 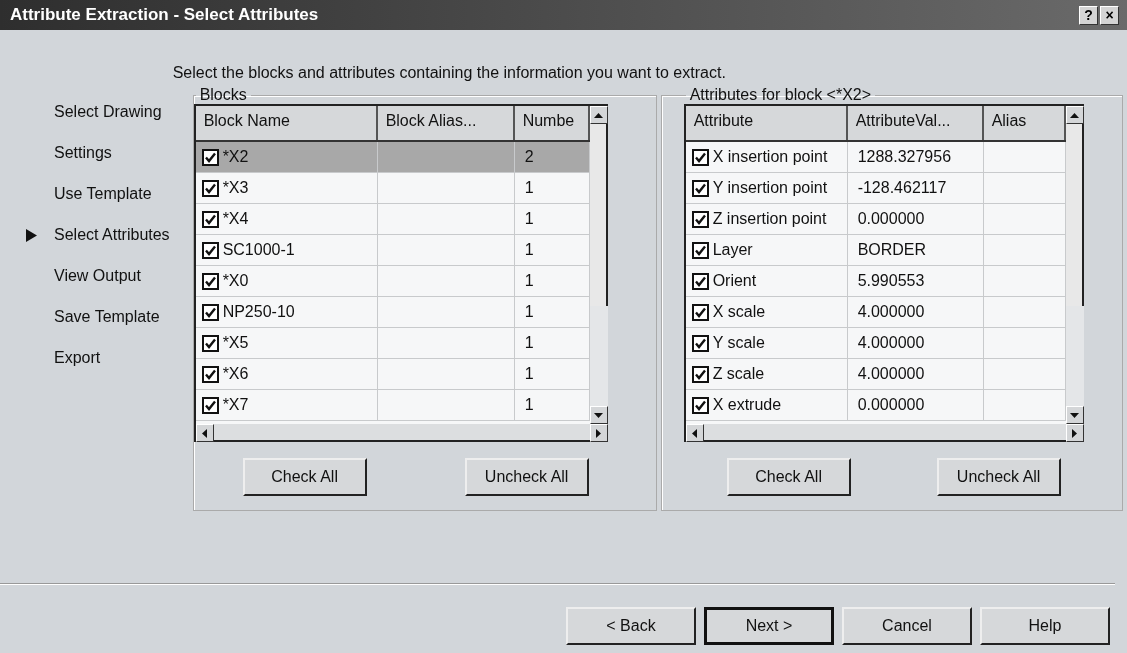 What do you see at coordinates (235, 374) in the screenshot?
I see `table-cell: *X6` at bounding box center [235, 374].